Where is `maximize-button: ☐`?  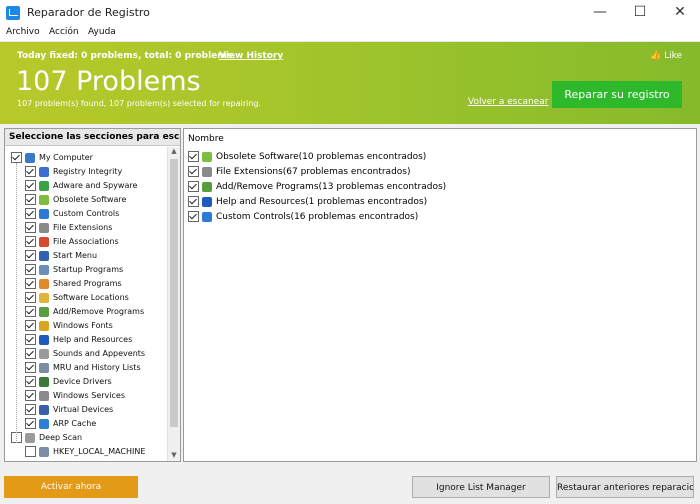
maximize-button: ☐ is located at coordinates (640, 13).